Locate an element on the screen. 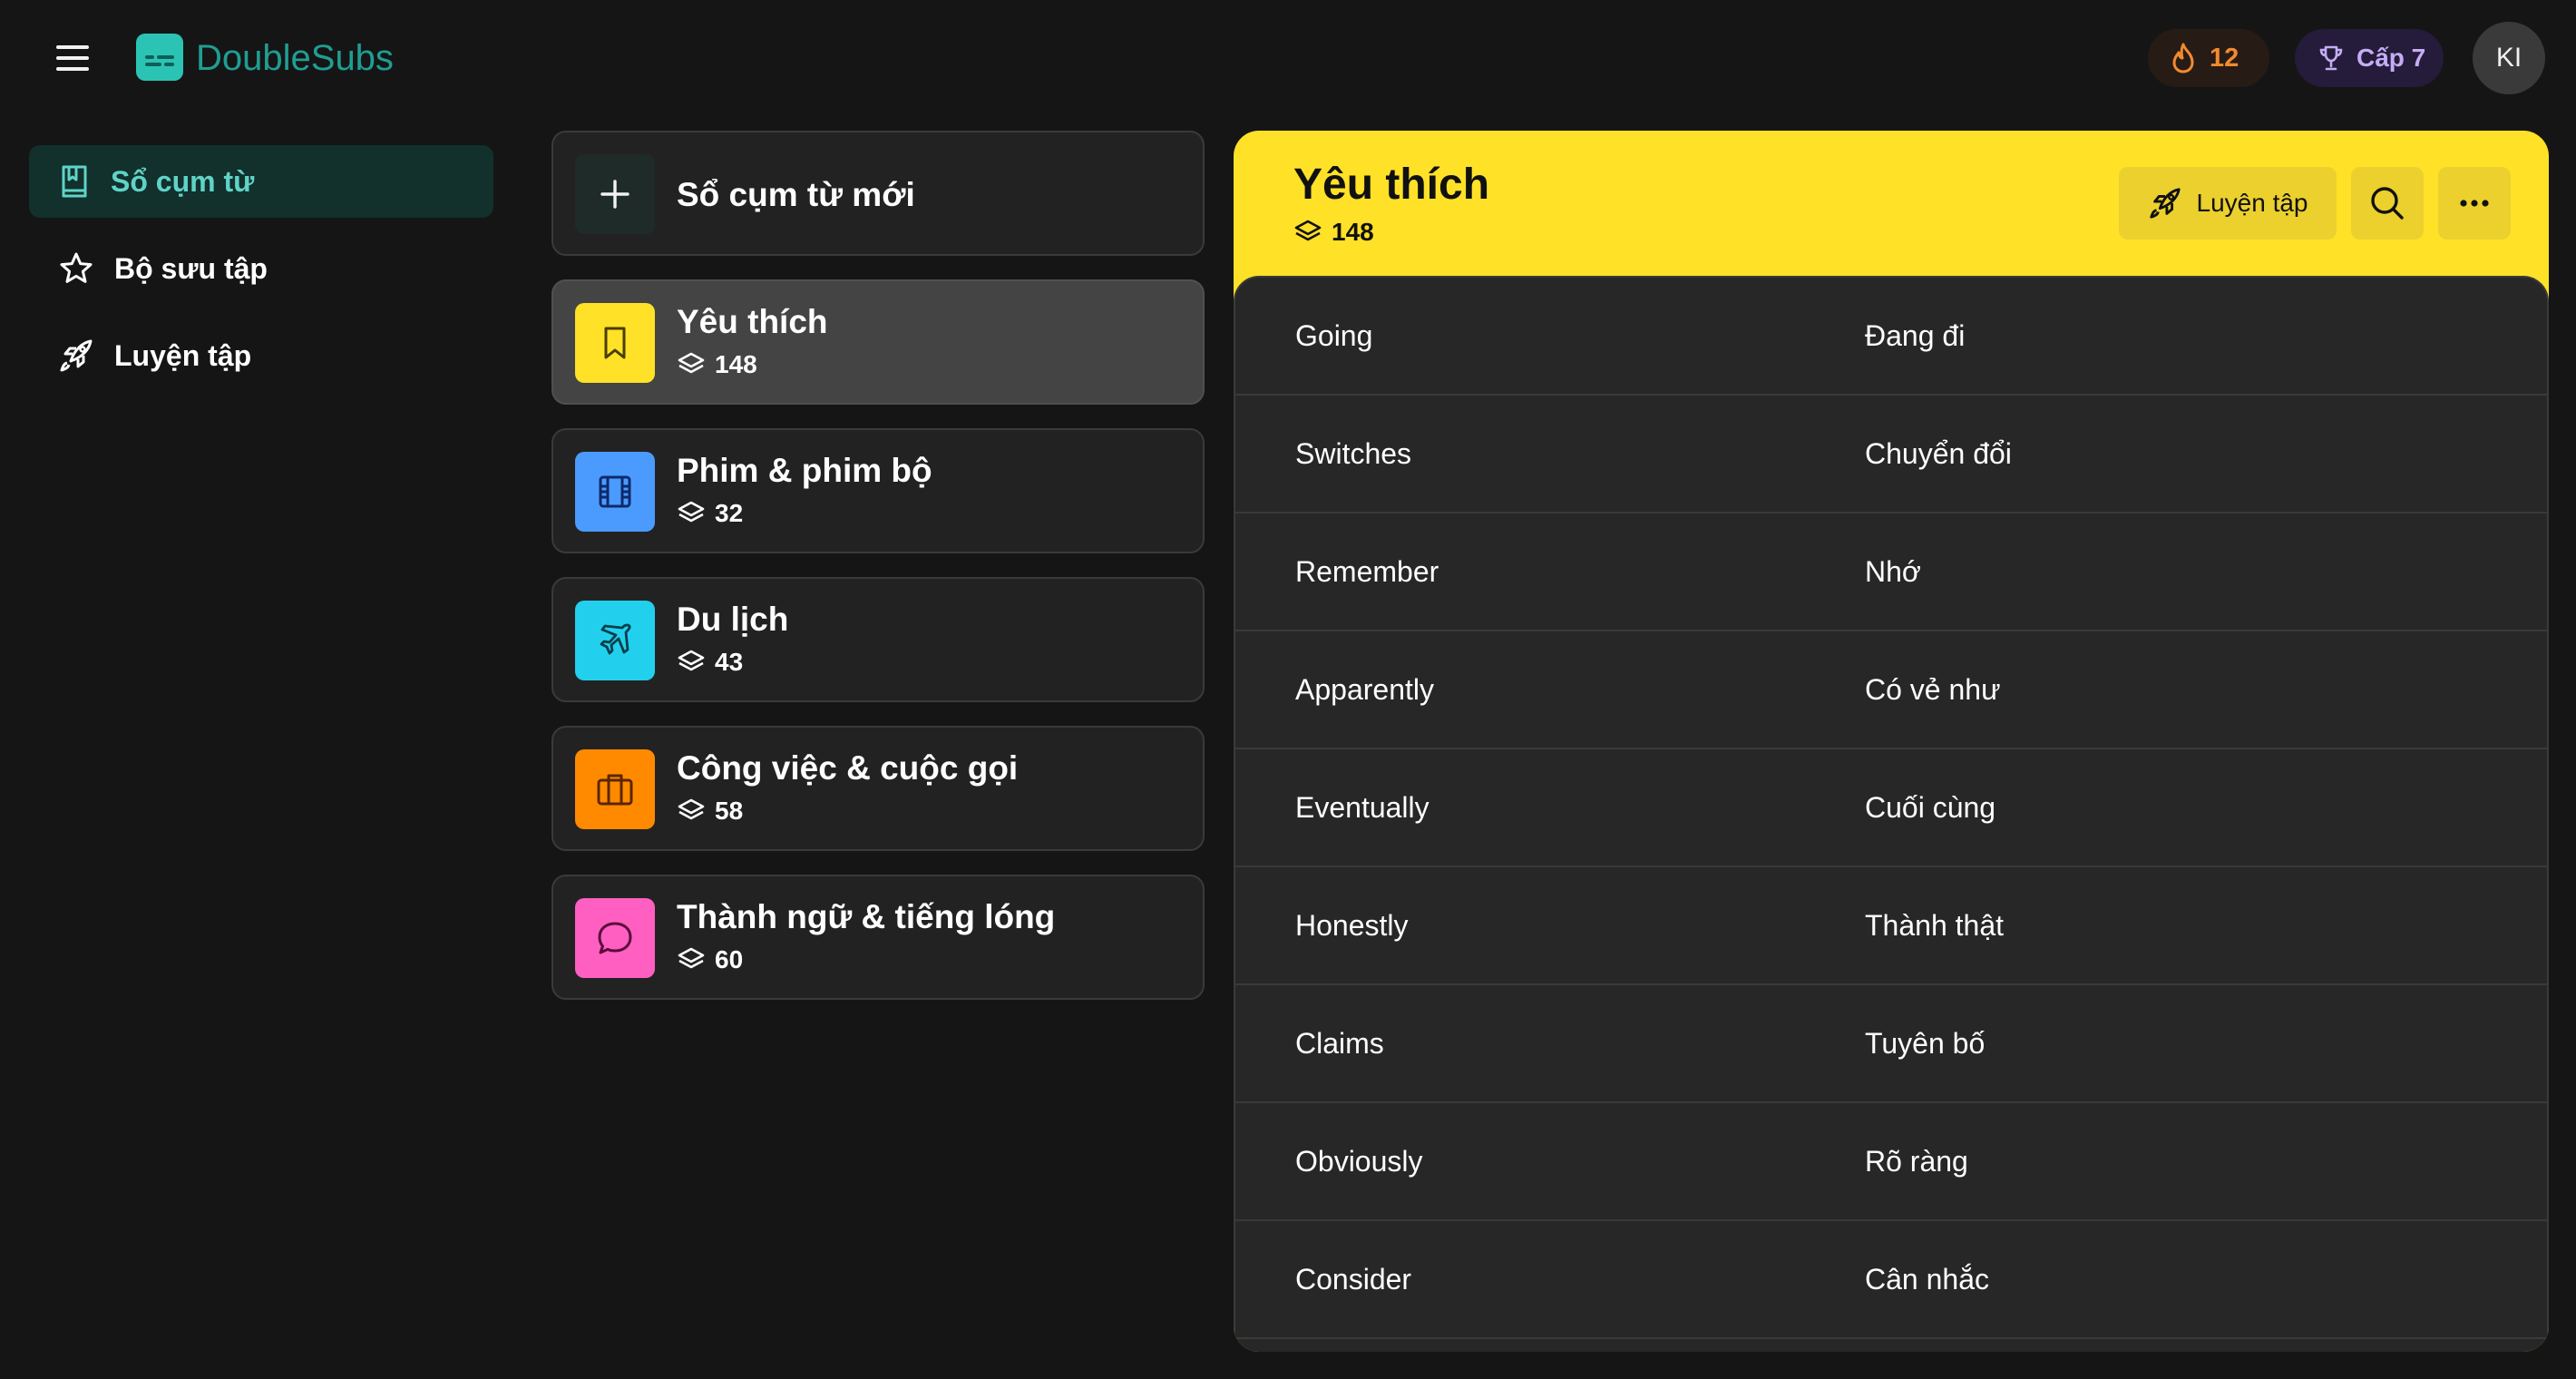 This screenshot has height=1379, width=2576. phrasebook-title: Công việc & cuộc gọi is located at coordinates (848, 768).